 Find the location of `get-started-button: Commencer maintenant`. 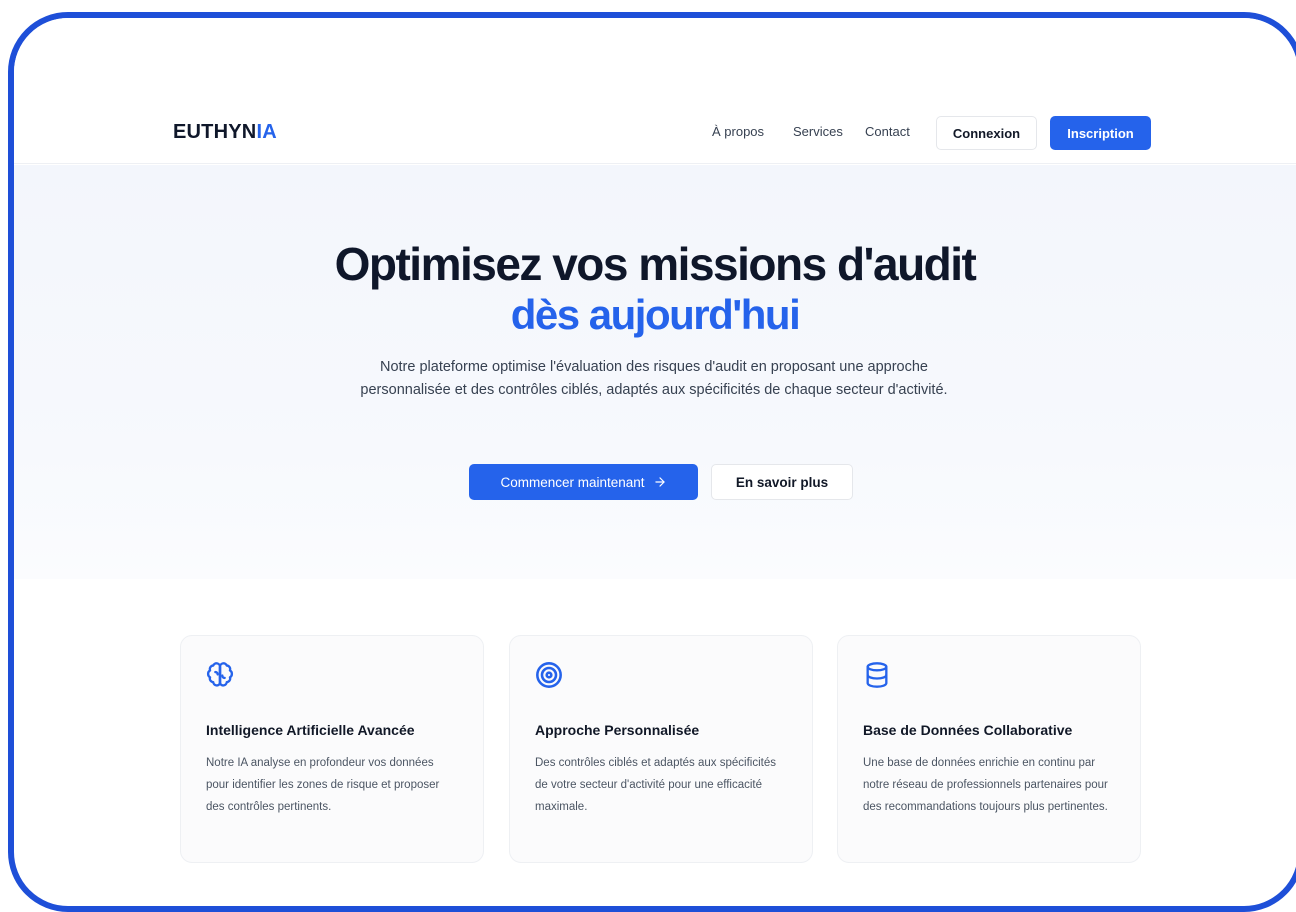

get-started-button: Commencer maintenant is located at coordinates (583, 482).